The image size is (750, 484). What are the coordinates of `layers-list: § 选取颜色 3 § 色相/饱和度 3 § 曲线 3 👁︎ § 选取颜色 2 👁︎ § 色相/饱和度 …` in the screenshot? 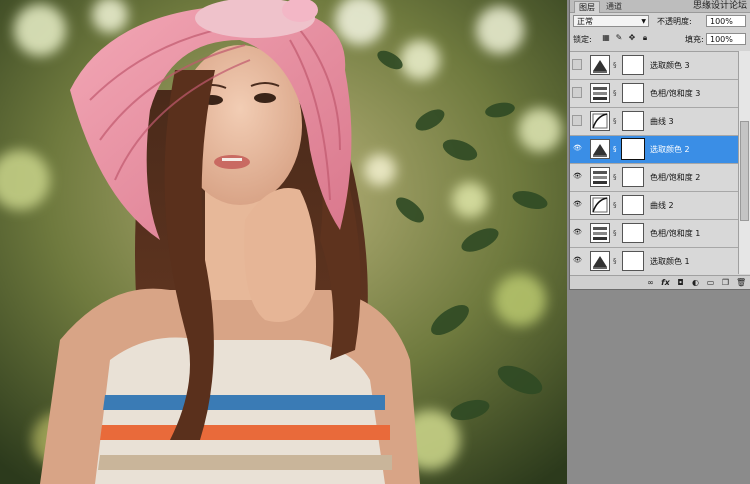 It's located at (654, 163).